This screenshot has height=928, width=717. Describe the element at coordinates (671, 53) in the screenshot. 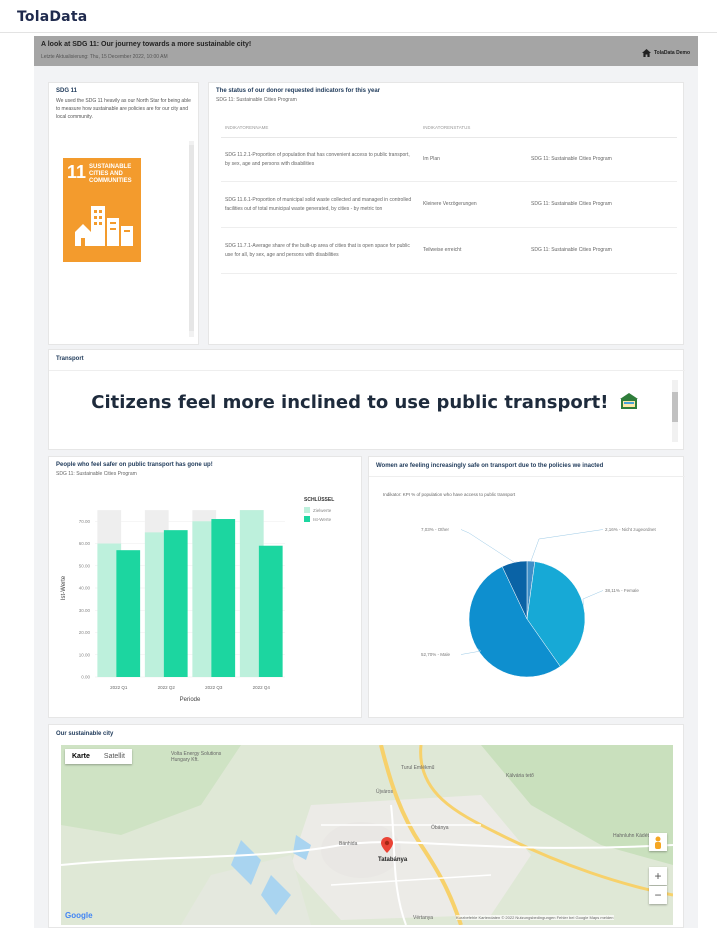

I see `user-name: TolaData Demo` at that location.